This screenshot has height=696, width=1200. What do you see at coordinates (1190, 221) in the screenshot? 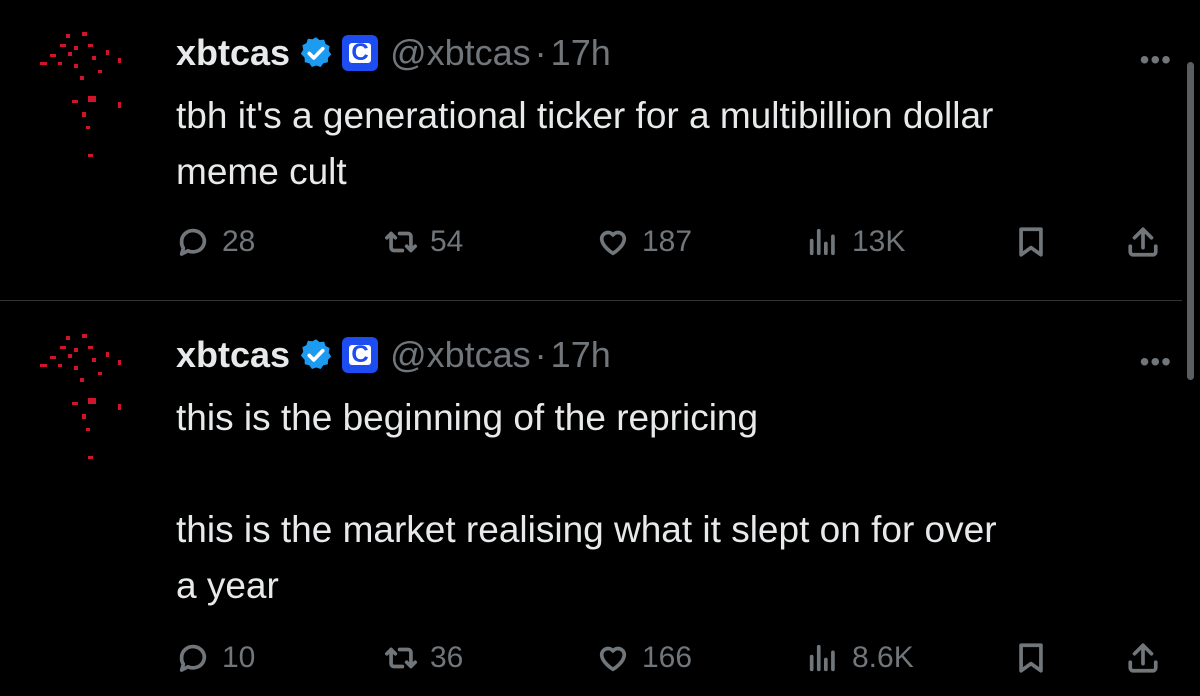
I see `scrollbar` at bounding box center [1190, 221].